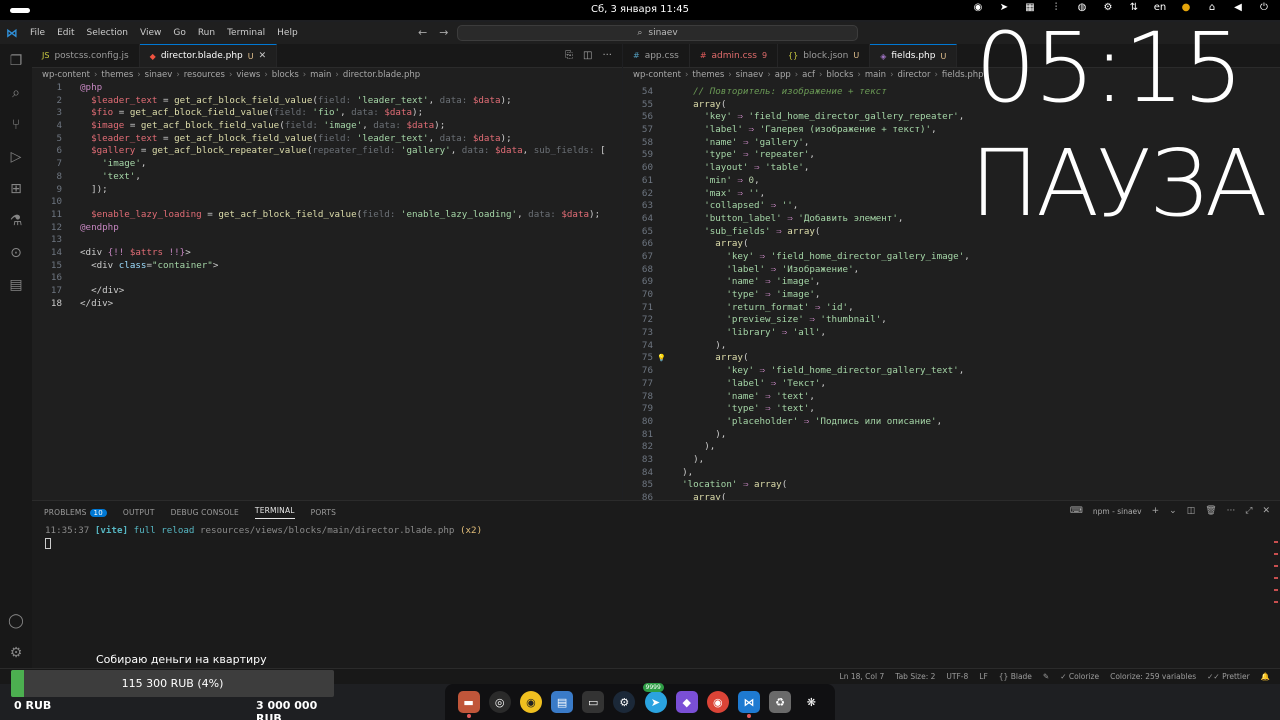 The height and width of the screenshot is (720, 1280). I want to click on rhythmbox-icon: ◉, so click(530, 702).